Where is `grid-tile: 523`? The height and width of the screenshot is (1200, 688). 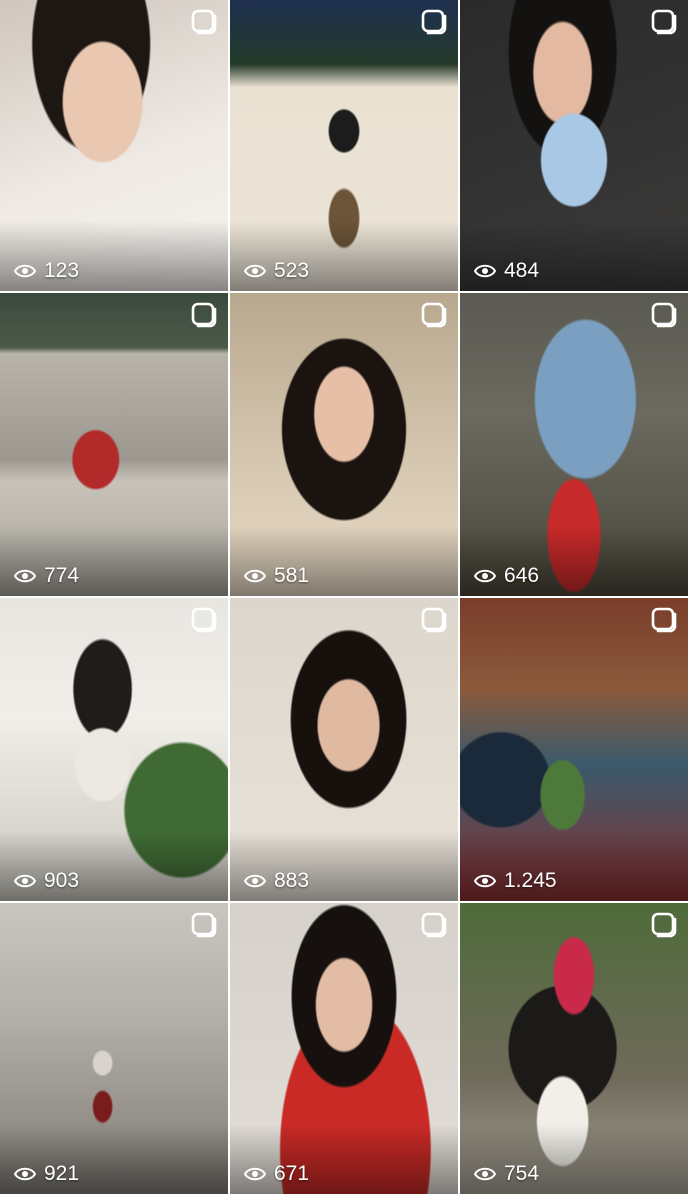 grid-tile: 523 is located at coordinates (344, 145).